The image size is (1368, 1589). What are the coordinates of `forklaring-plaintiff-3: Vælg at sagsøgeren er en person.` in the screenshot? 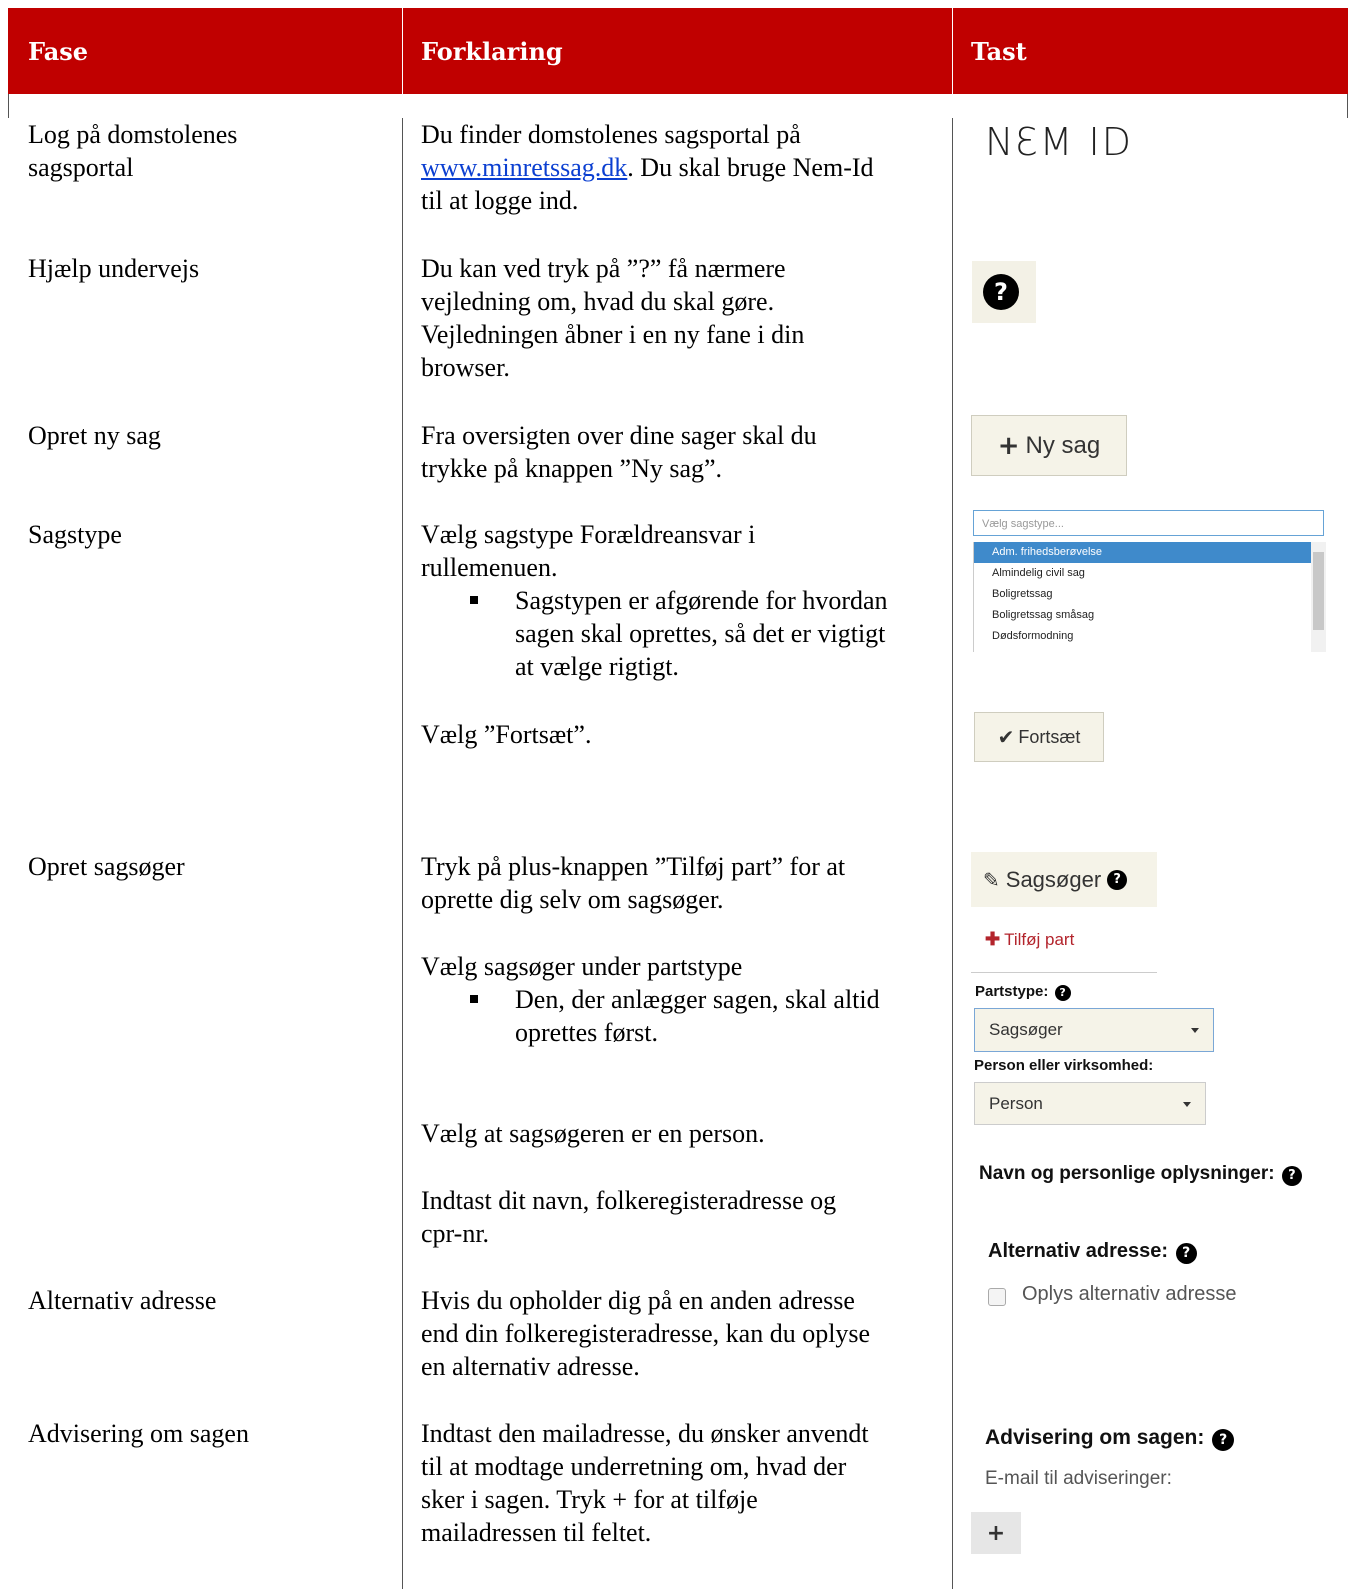 It's located at (593, 1133).